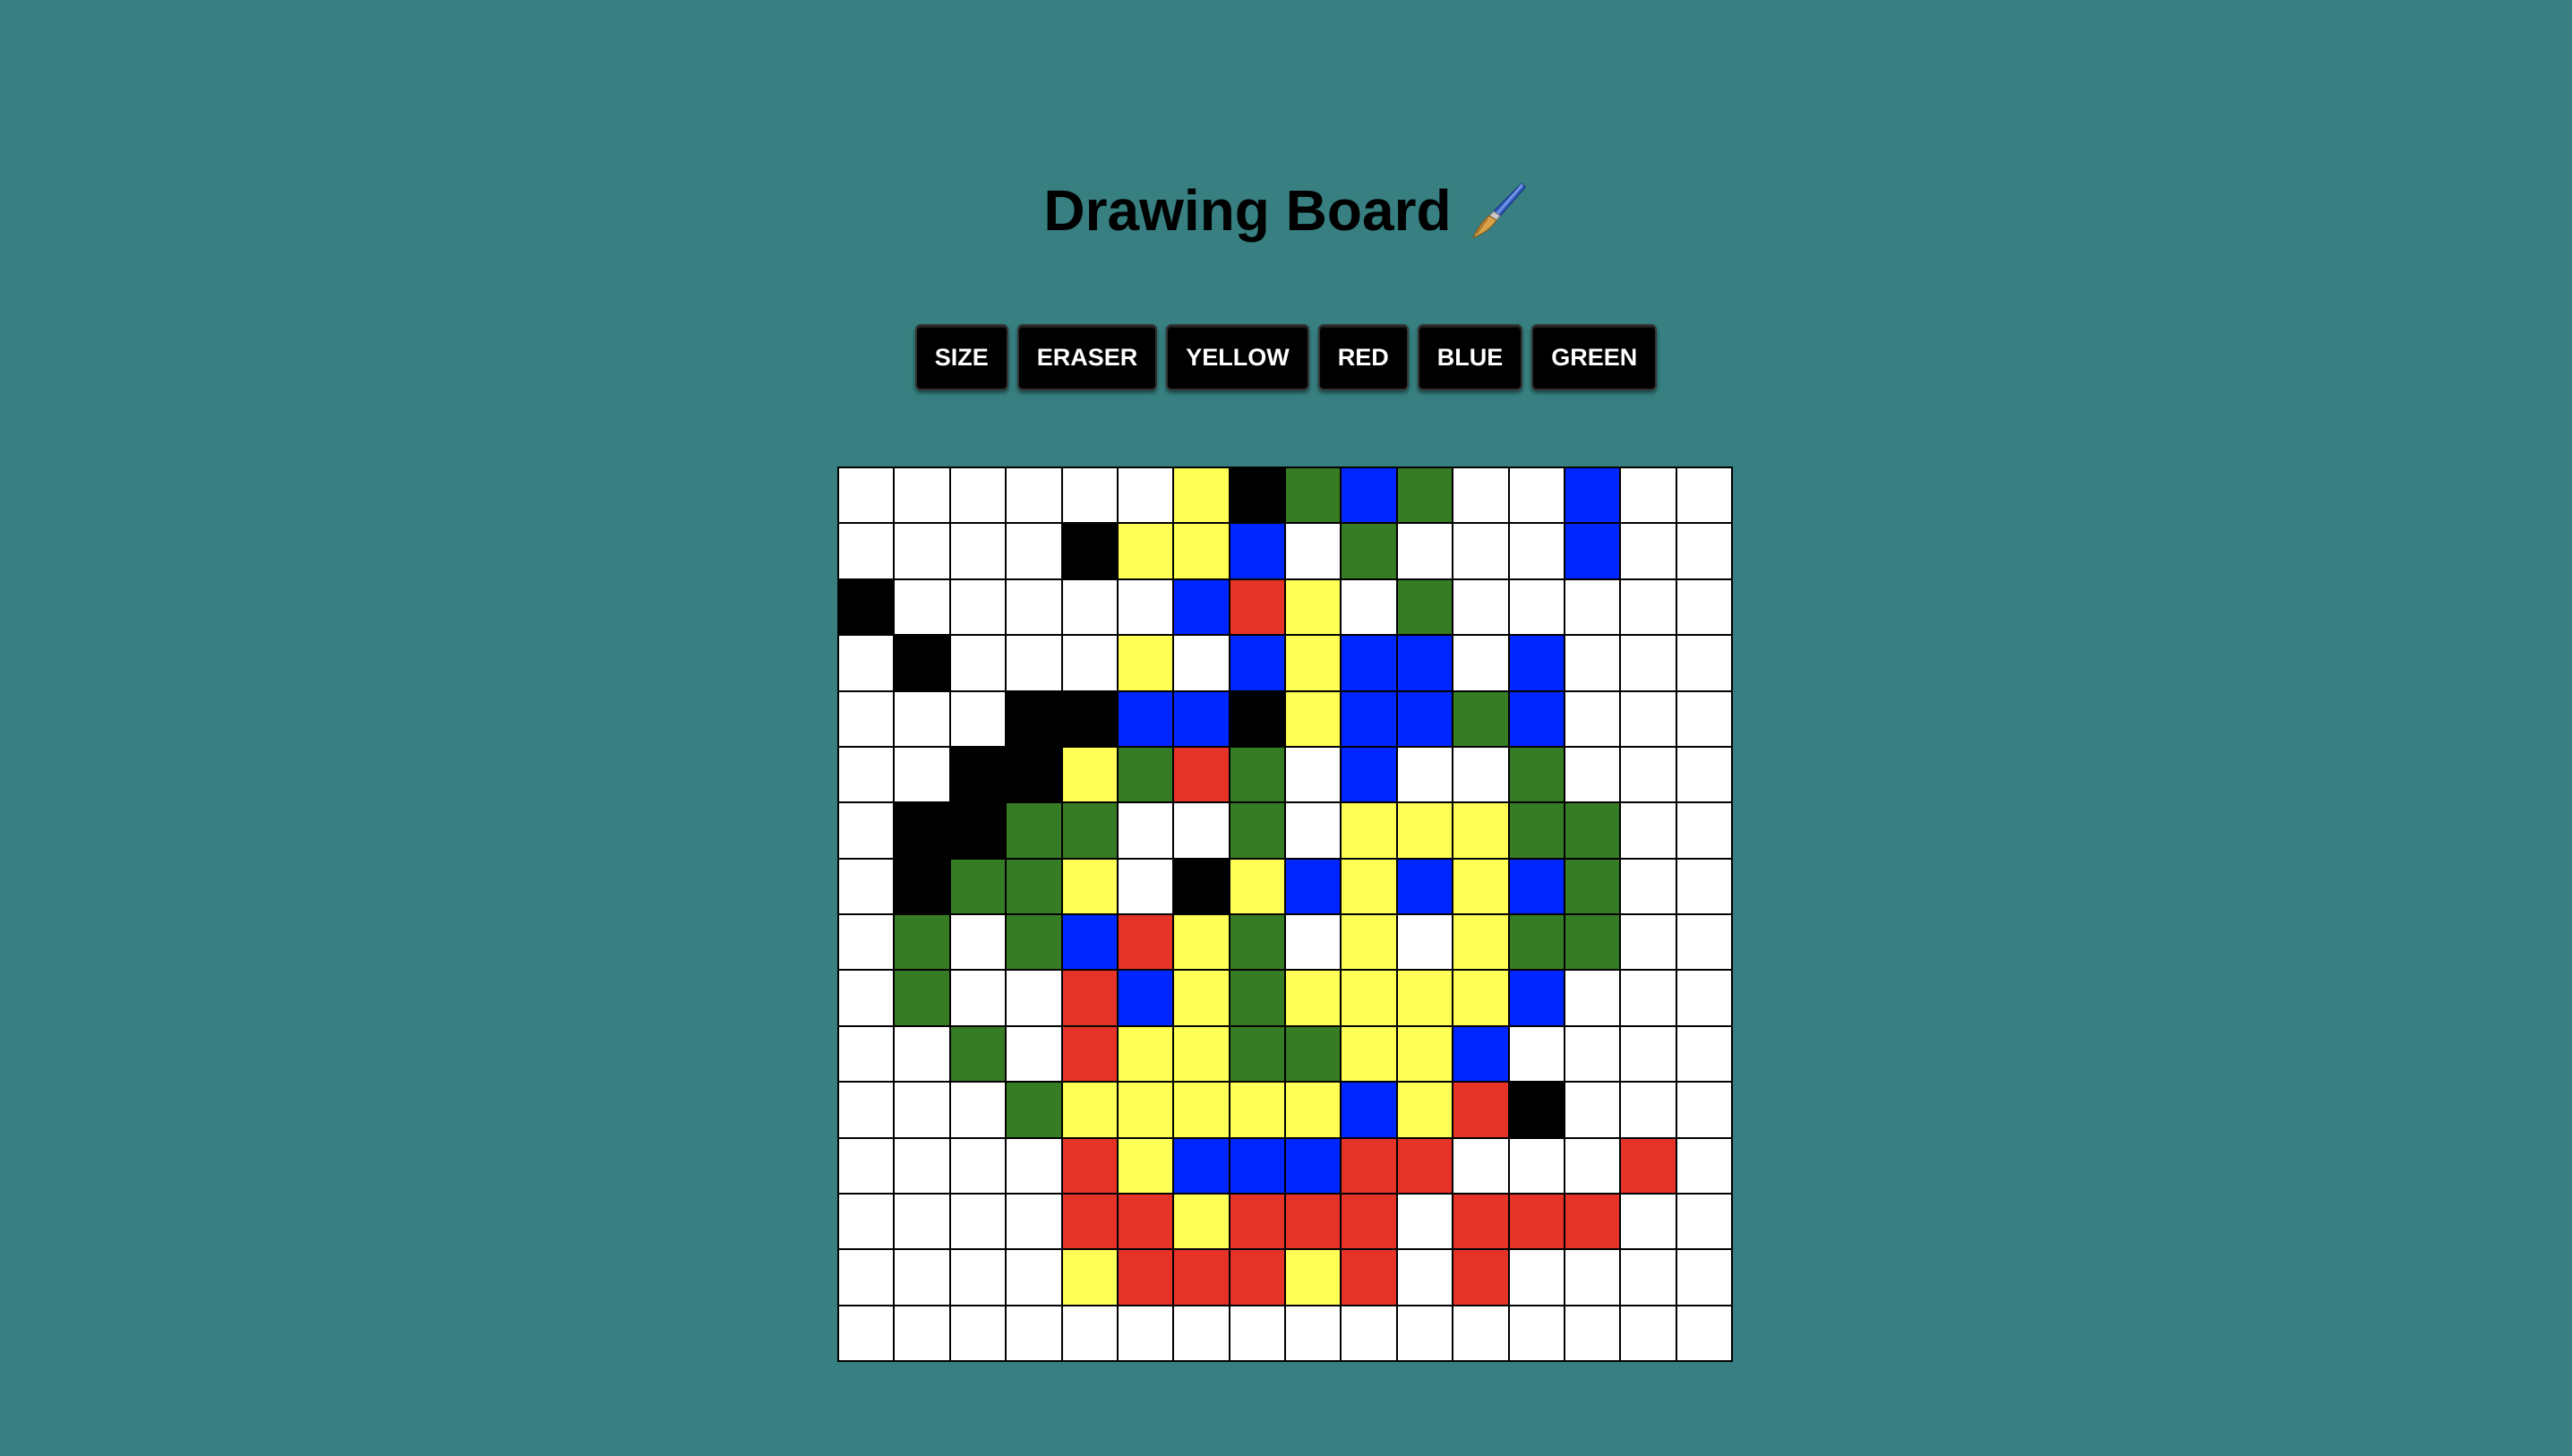 The image size is (2572, 1456). What do you see at coordinates (1363, 357) in the screenshot?
I see `red-button: RED` at bounding box center [1363, 357].